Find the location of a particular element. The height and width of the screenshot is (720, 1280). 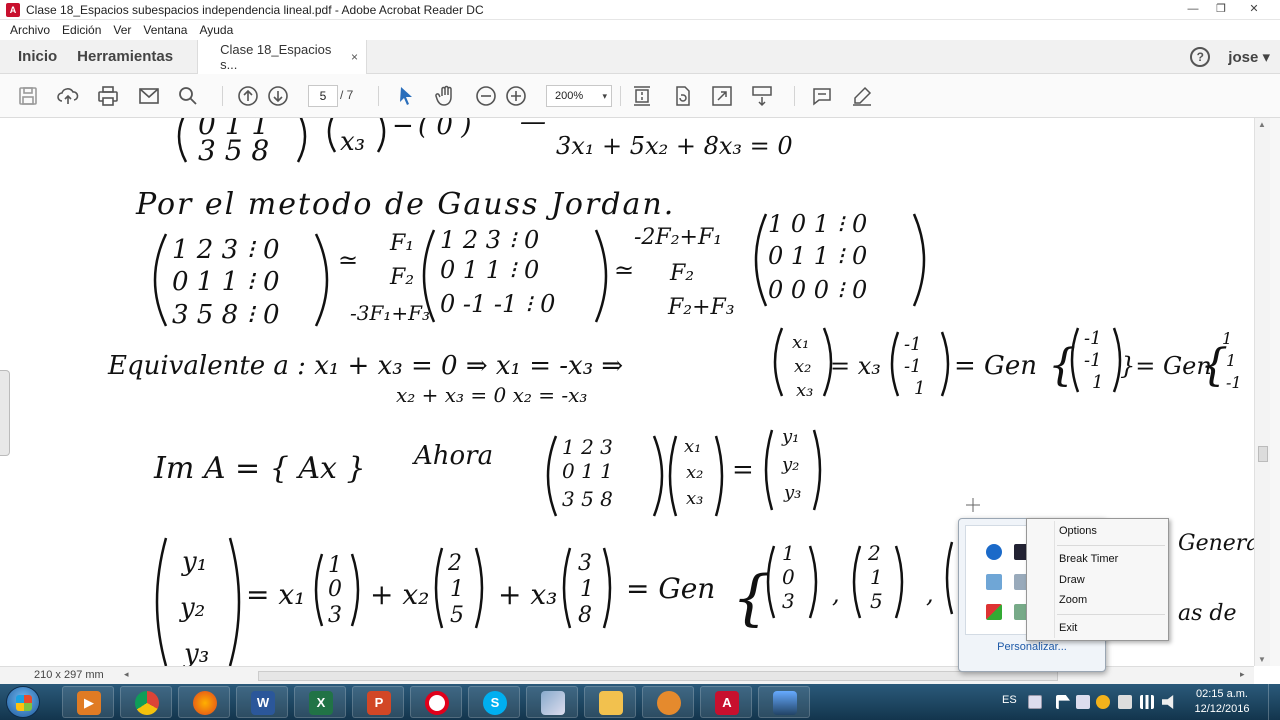

horizontal-scroll-thumb is located at coordinates (658, 676).